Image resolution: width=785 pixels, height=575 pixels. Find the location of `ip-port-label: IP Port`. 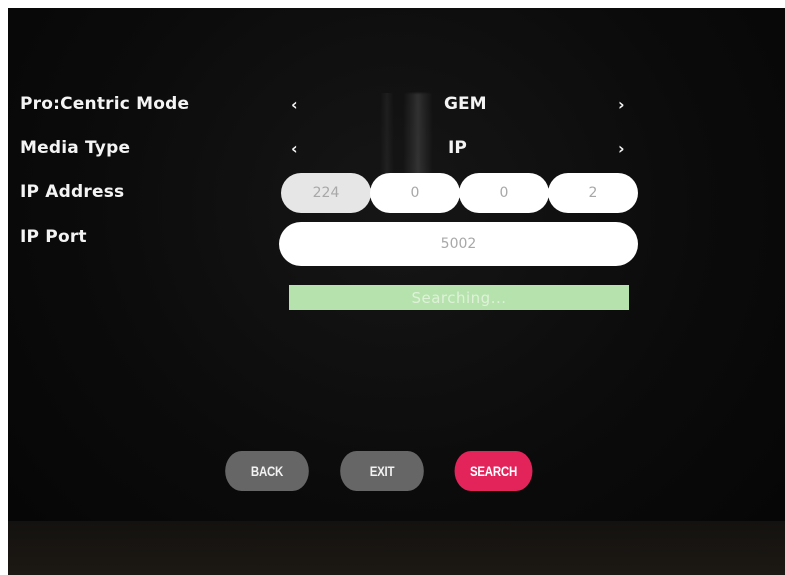

ip-port-label: IP Port is located at coordinates (53, 237).